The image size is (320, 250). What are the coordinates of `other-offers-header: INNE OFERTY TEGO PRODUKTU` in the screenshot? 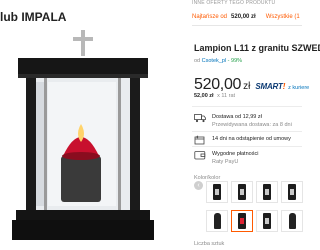 It's located at (234, 3).